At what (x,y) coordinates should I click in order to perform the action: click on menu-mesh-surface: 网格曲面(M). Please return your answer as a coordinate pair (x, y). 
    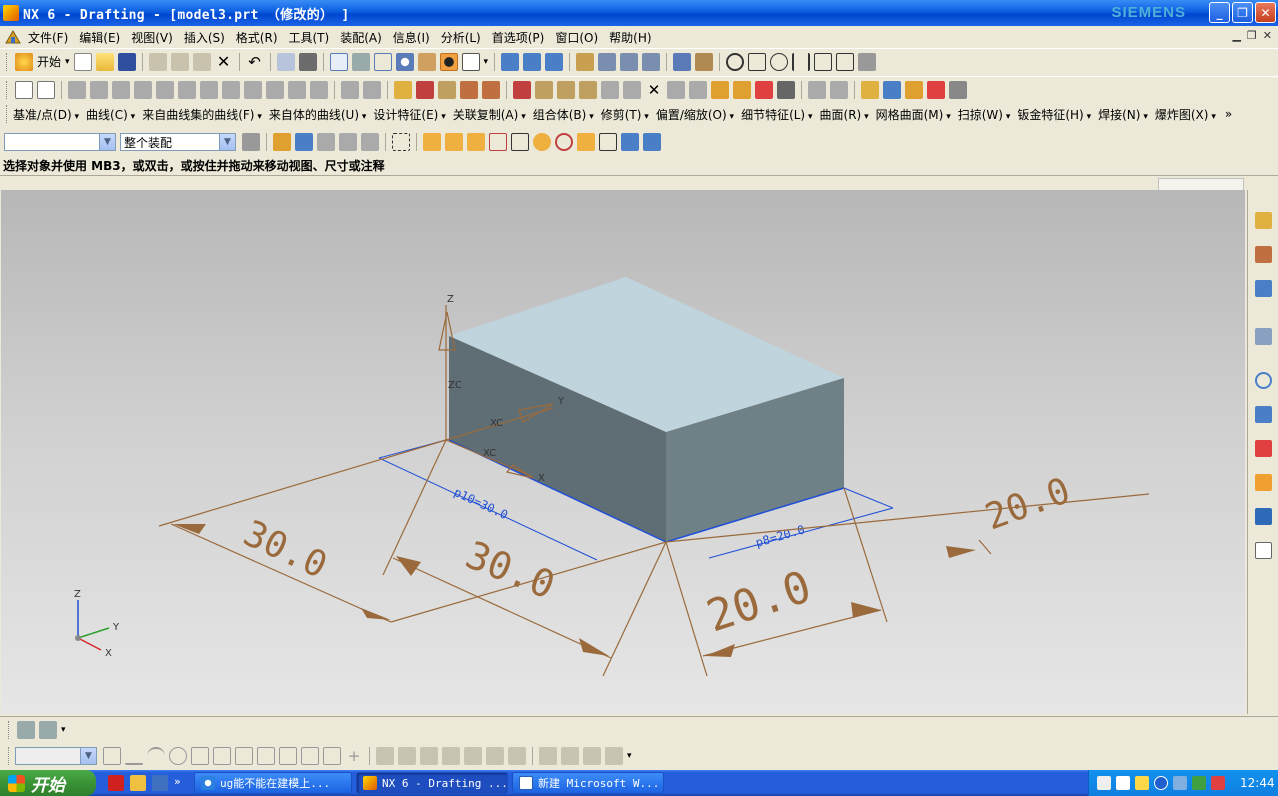
    Looking at the image, I should click on (913, 114).